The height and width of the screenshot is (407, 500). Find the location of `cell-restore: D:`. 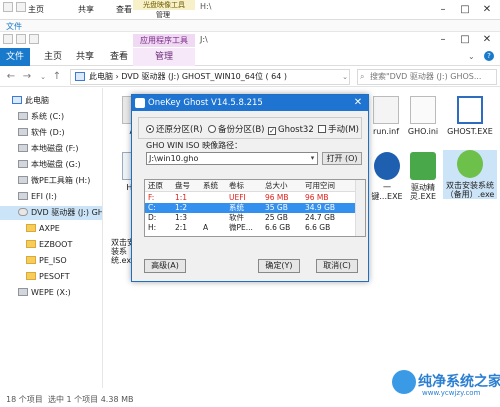

cell-restore: D: is located at coordinates (152, 217).